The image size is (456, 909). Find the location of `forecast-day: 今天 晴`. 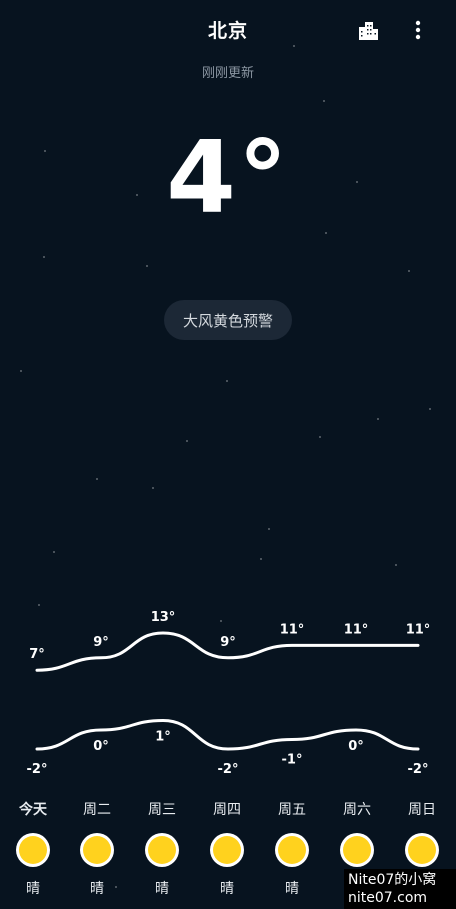

forecast-day: 今天 晴 is located at coordinates (33, 849).